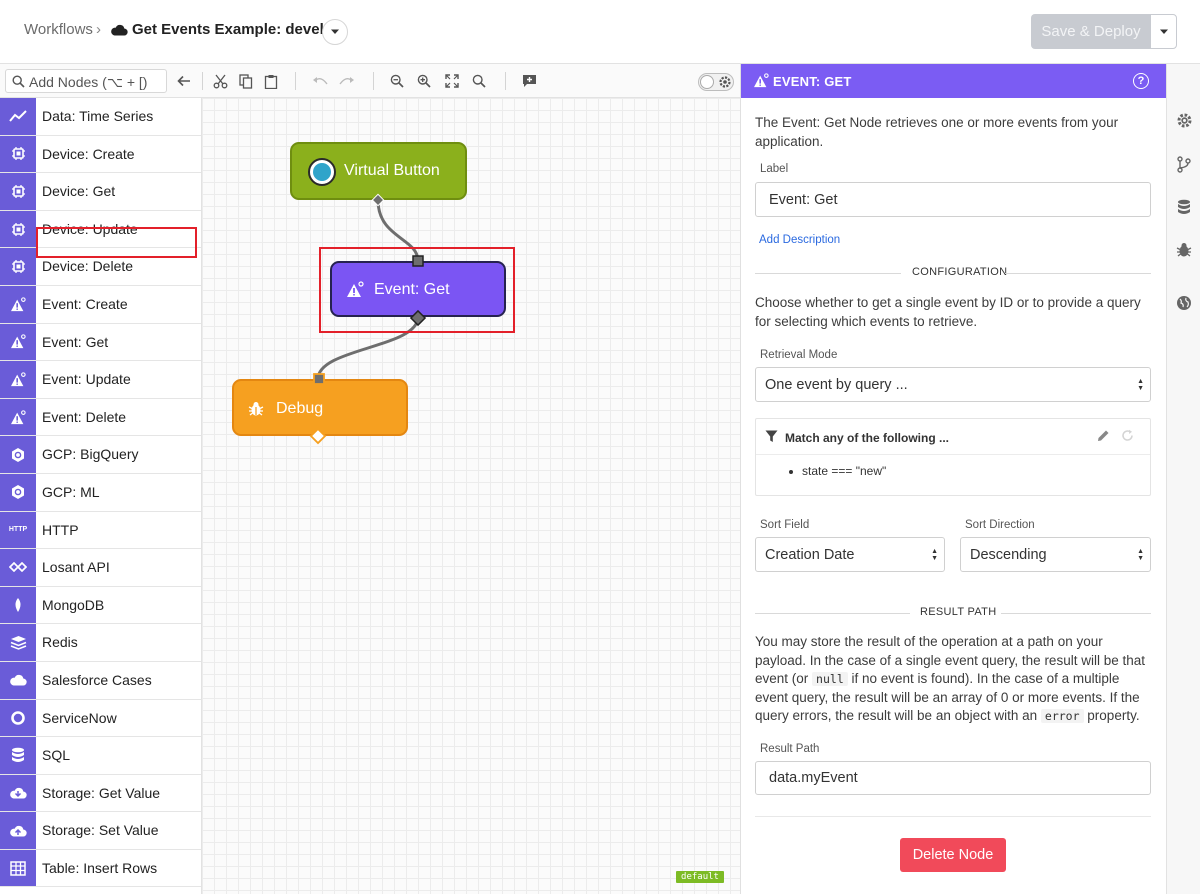 Image resolution: width=1200 pixels, height=894 pixels. I want to click on code-error: error, so click(1062, 716).